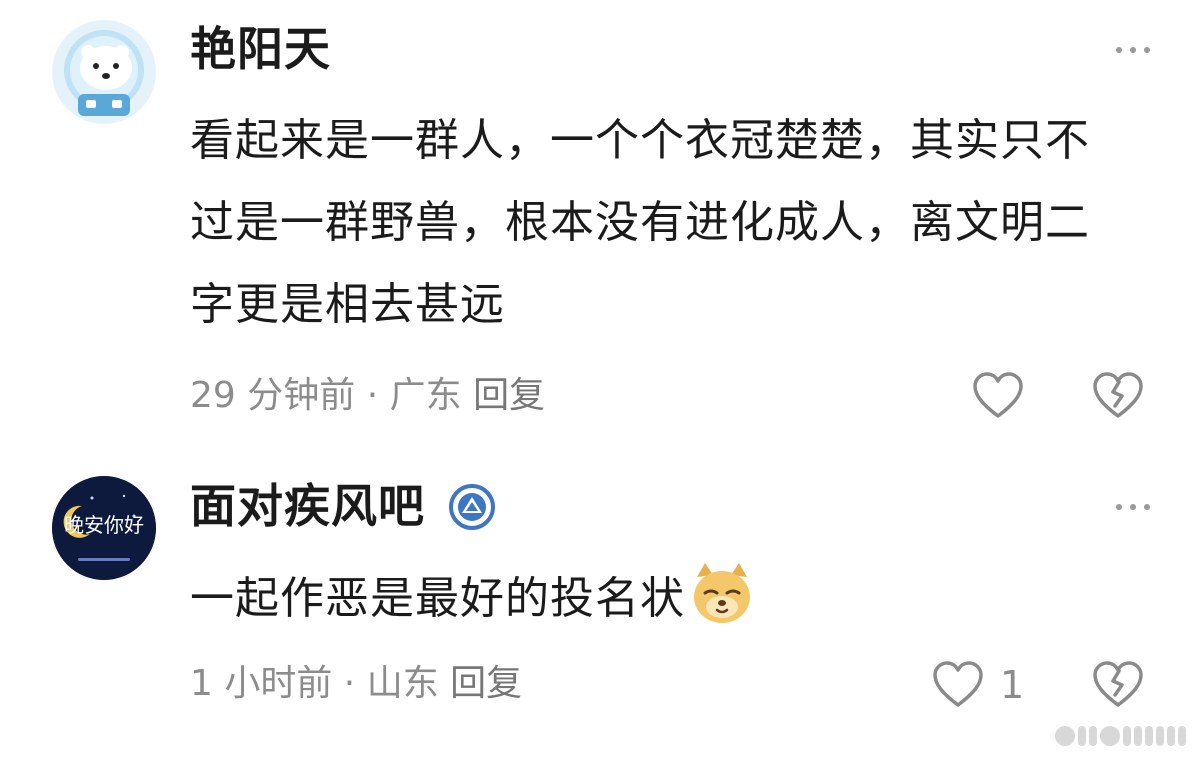  I want to click on member-badge-icon, so click(472, 507).